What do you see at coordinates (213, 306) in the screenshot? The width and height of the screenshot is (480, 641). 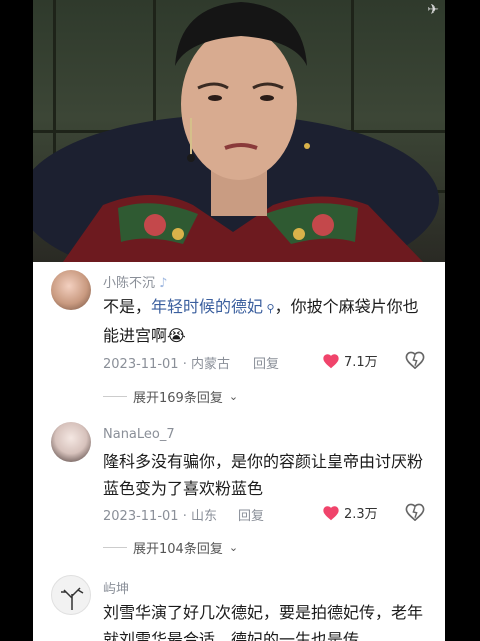 I see `search-link: 年轻时候的德妃 ⚲` at bounding box center [213, 306].